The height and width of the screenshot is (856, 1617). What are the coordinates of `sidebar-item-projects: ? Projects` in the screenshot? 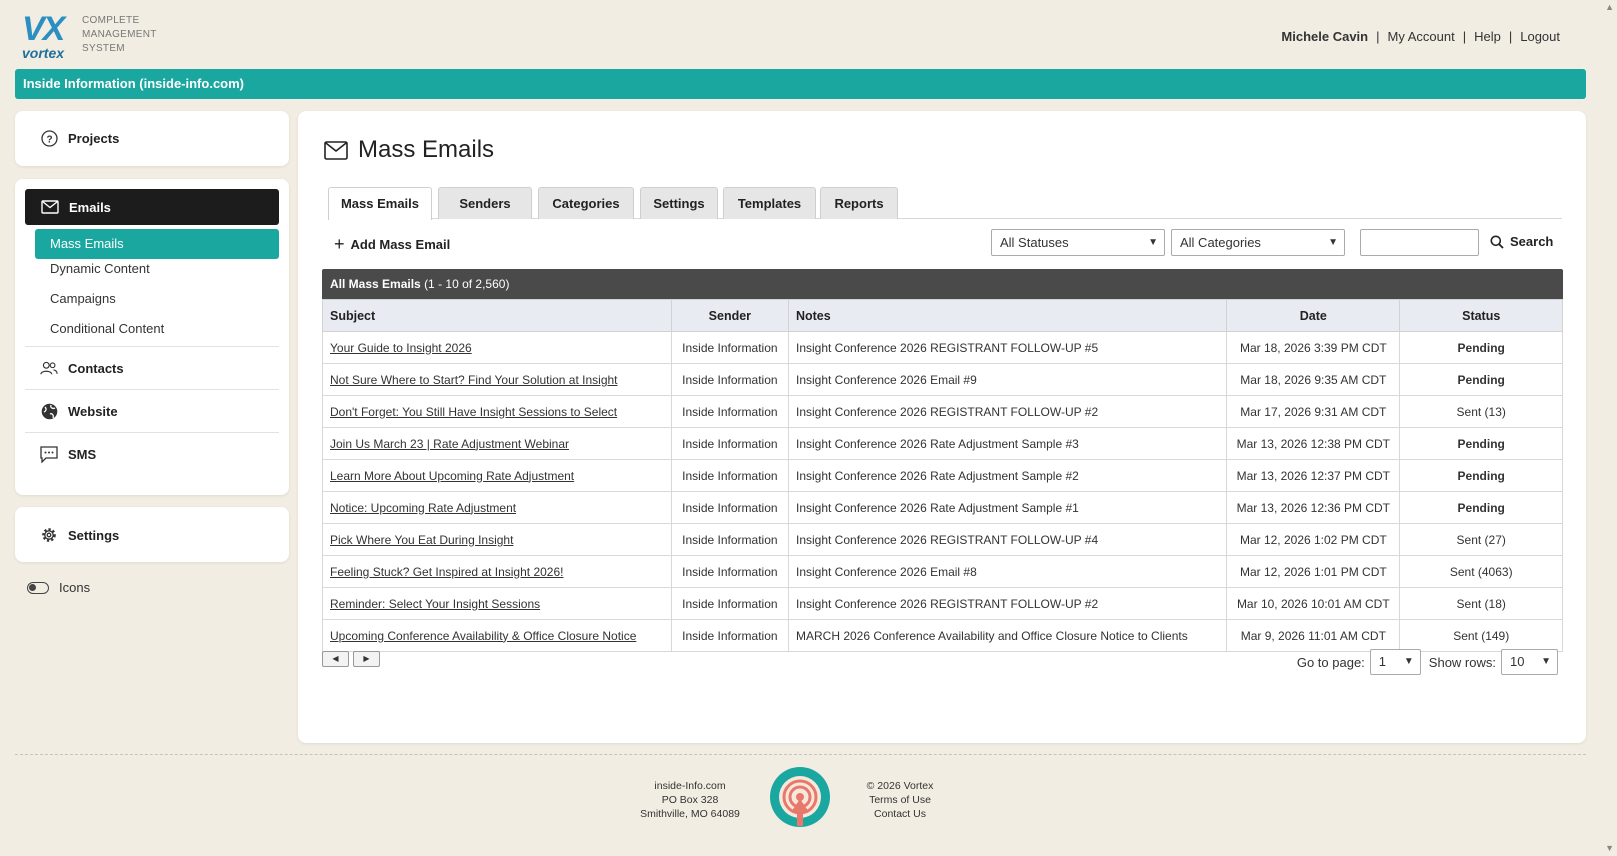 It's located at (79, 138).